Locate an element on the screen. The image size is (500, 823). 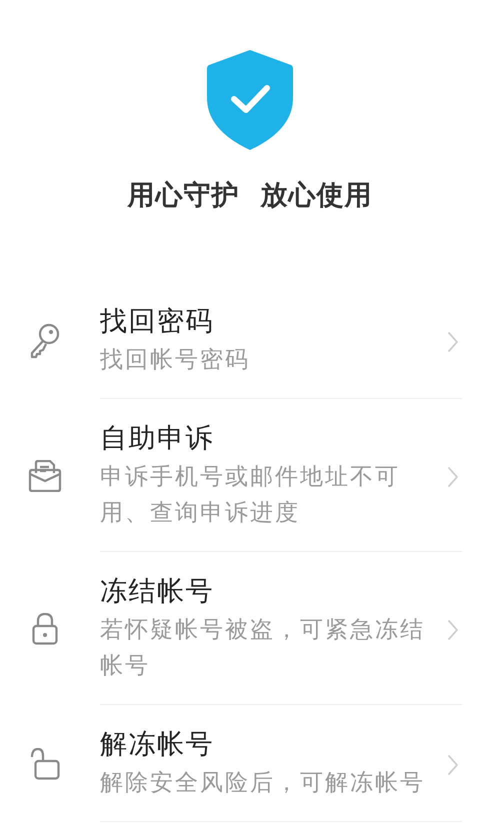
item-description: 若怀疑帐号被盗，可紧急冻结帐号 is located at coordinates (263, 648).